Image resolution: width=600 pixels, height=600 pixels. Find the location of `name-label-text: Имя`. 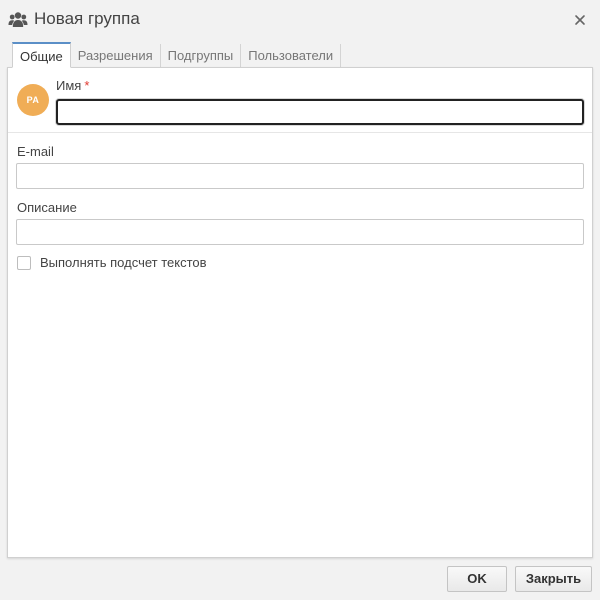

name-label-text: Имя is located at coordinates (69, 85).